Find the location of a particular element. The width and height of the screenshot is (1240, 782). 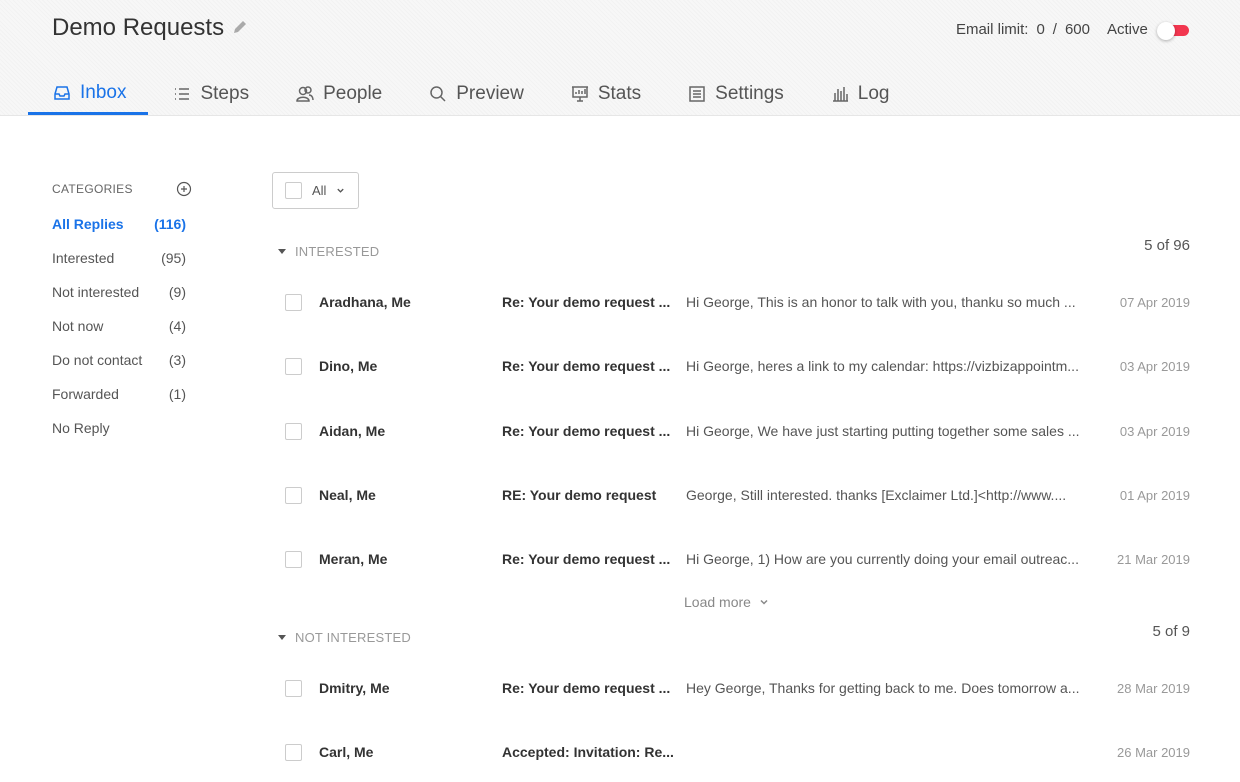

inbox-icon is located at coordinates (62, 92).